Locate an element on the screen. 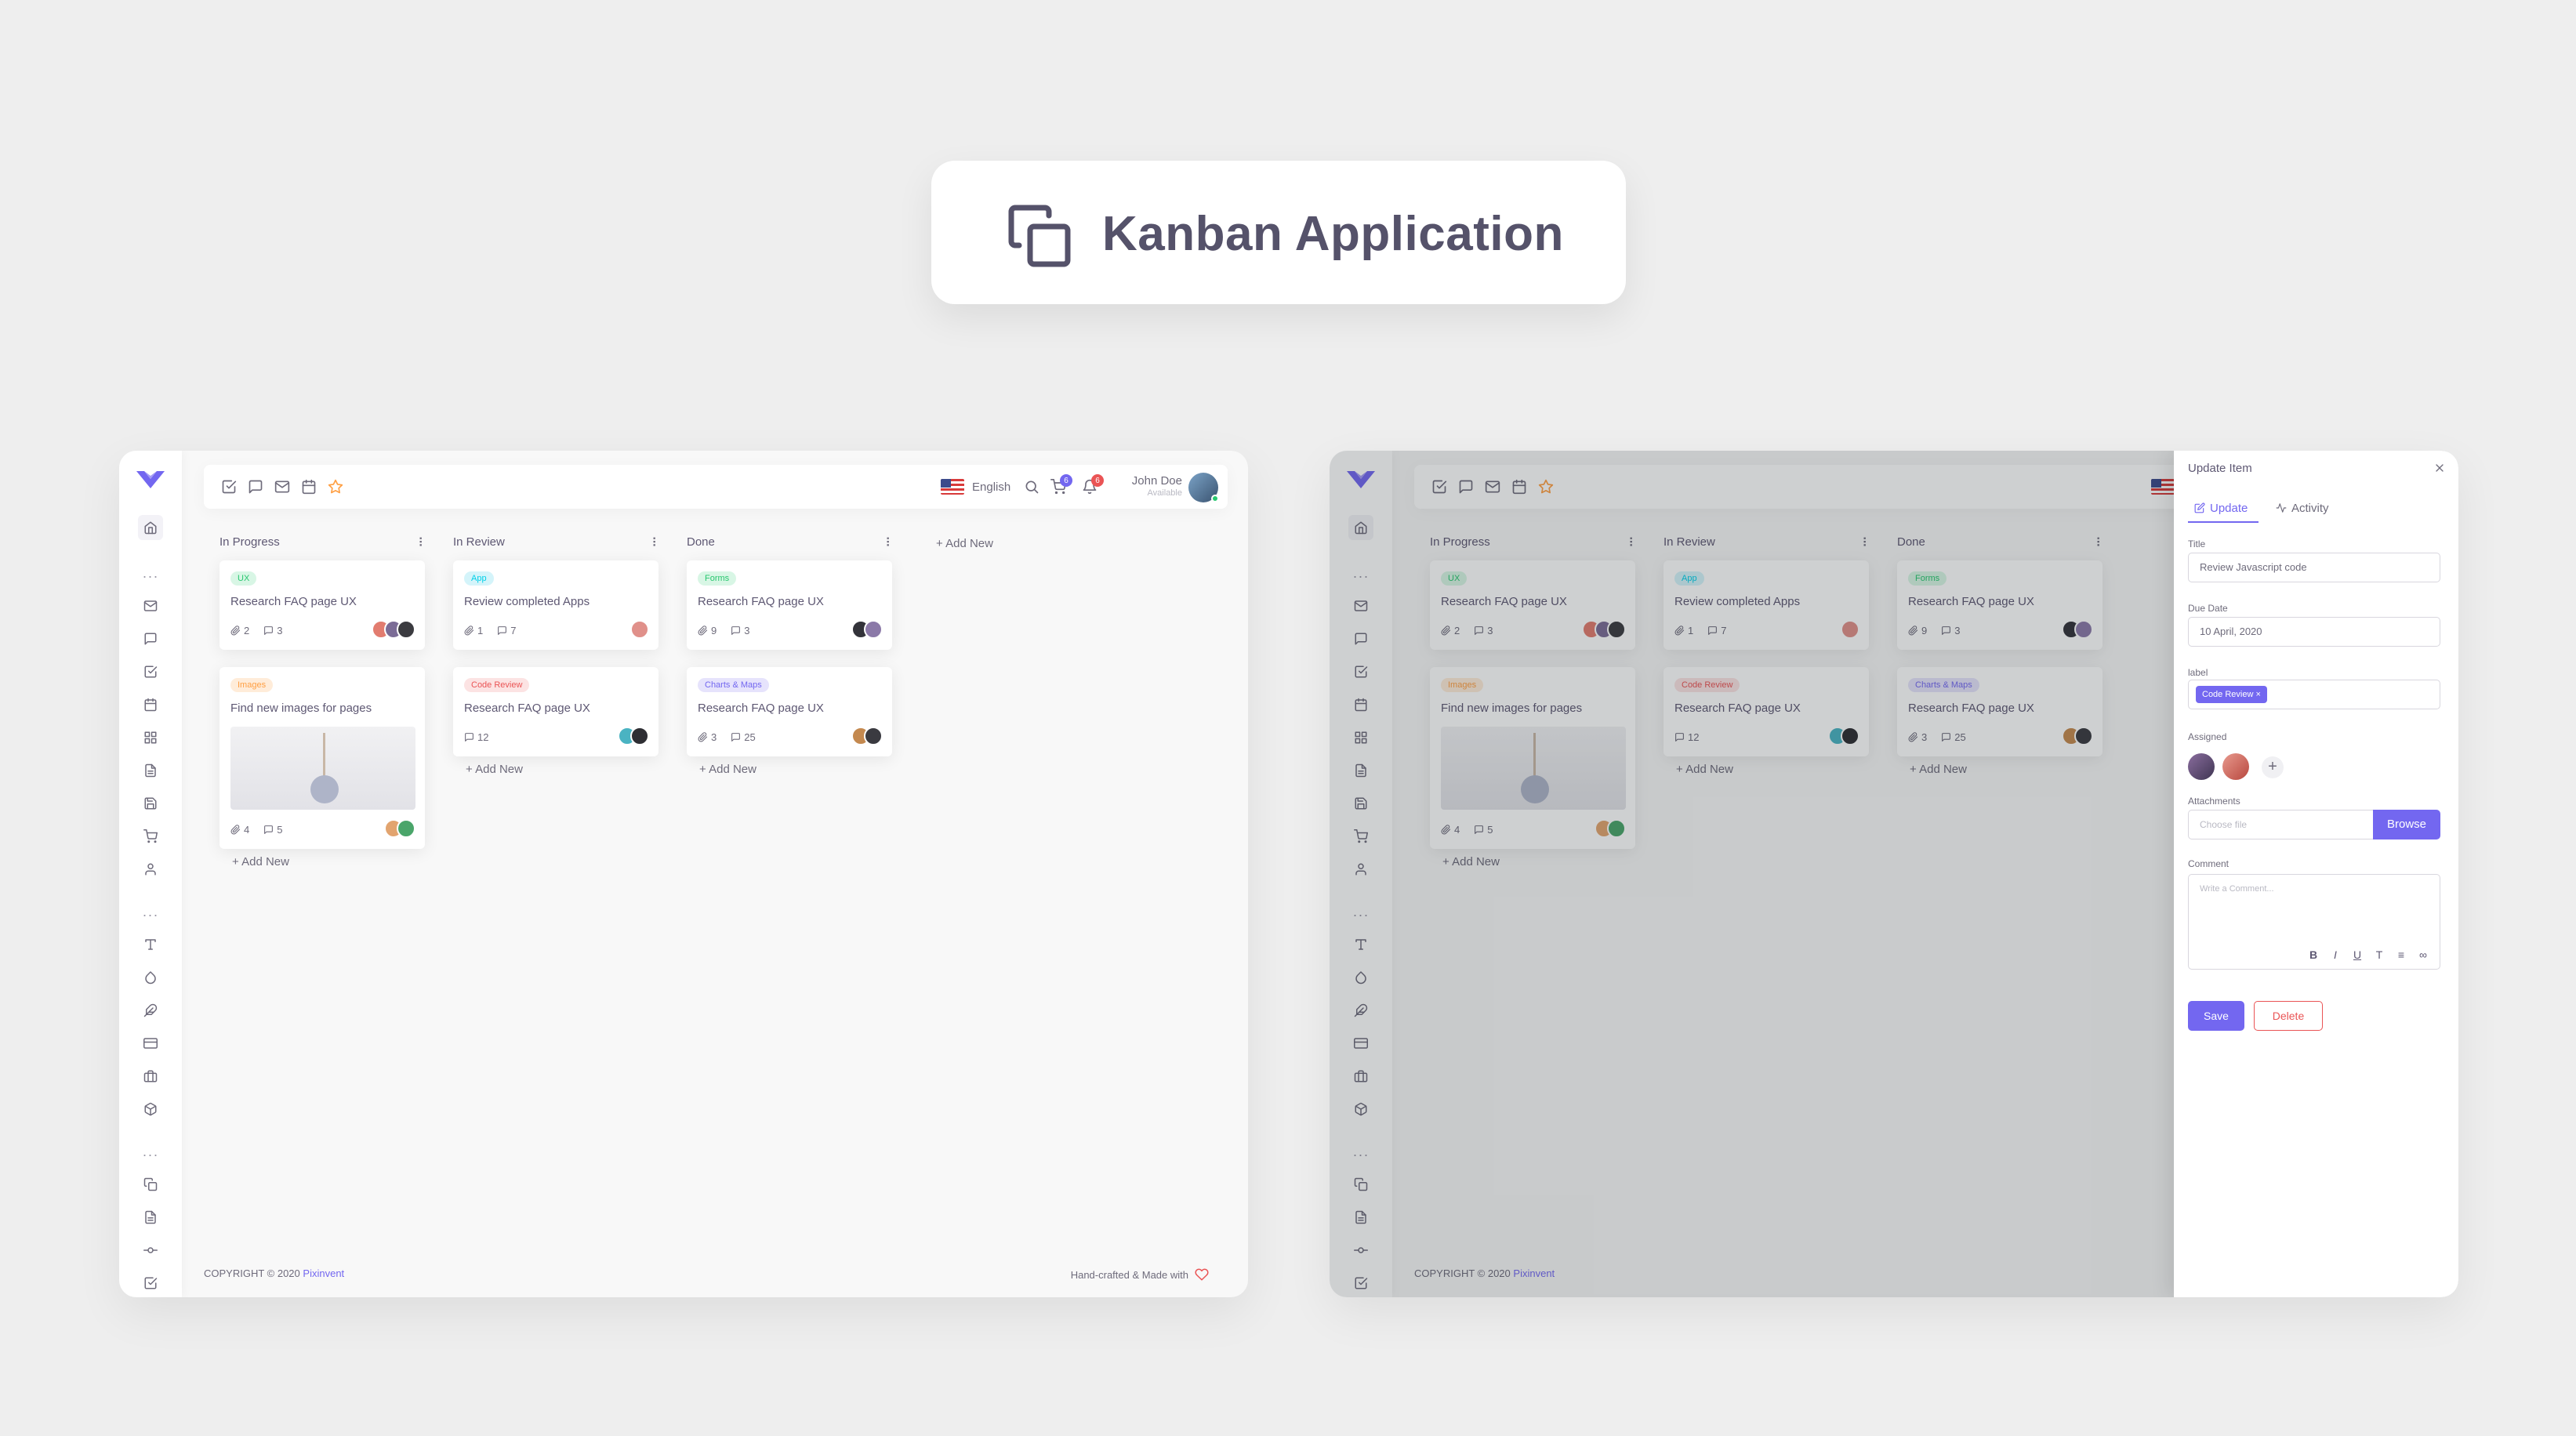 The image size is (2576, 1436). kanban-card: UX Research FAQ page UX 2 3 is located at coordinates (1533, 605).